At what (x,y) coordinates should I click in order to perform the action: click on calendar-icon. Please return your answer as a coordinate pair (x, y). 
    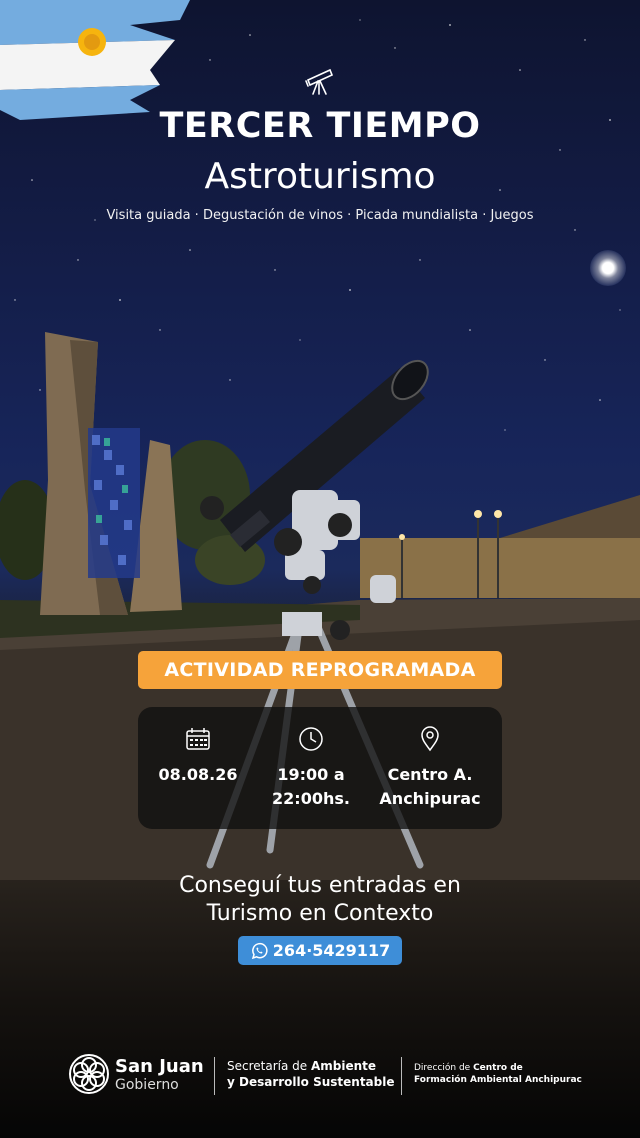
    Looking at the image, I should click on (198, 739).